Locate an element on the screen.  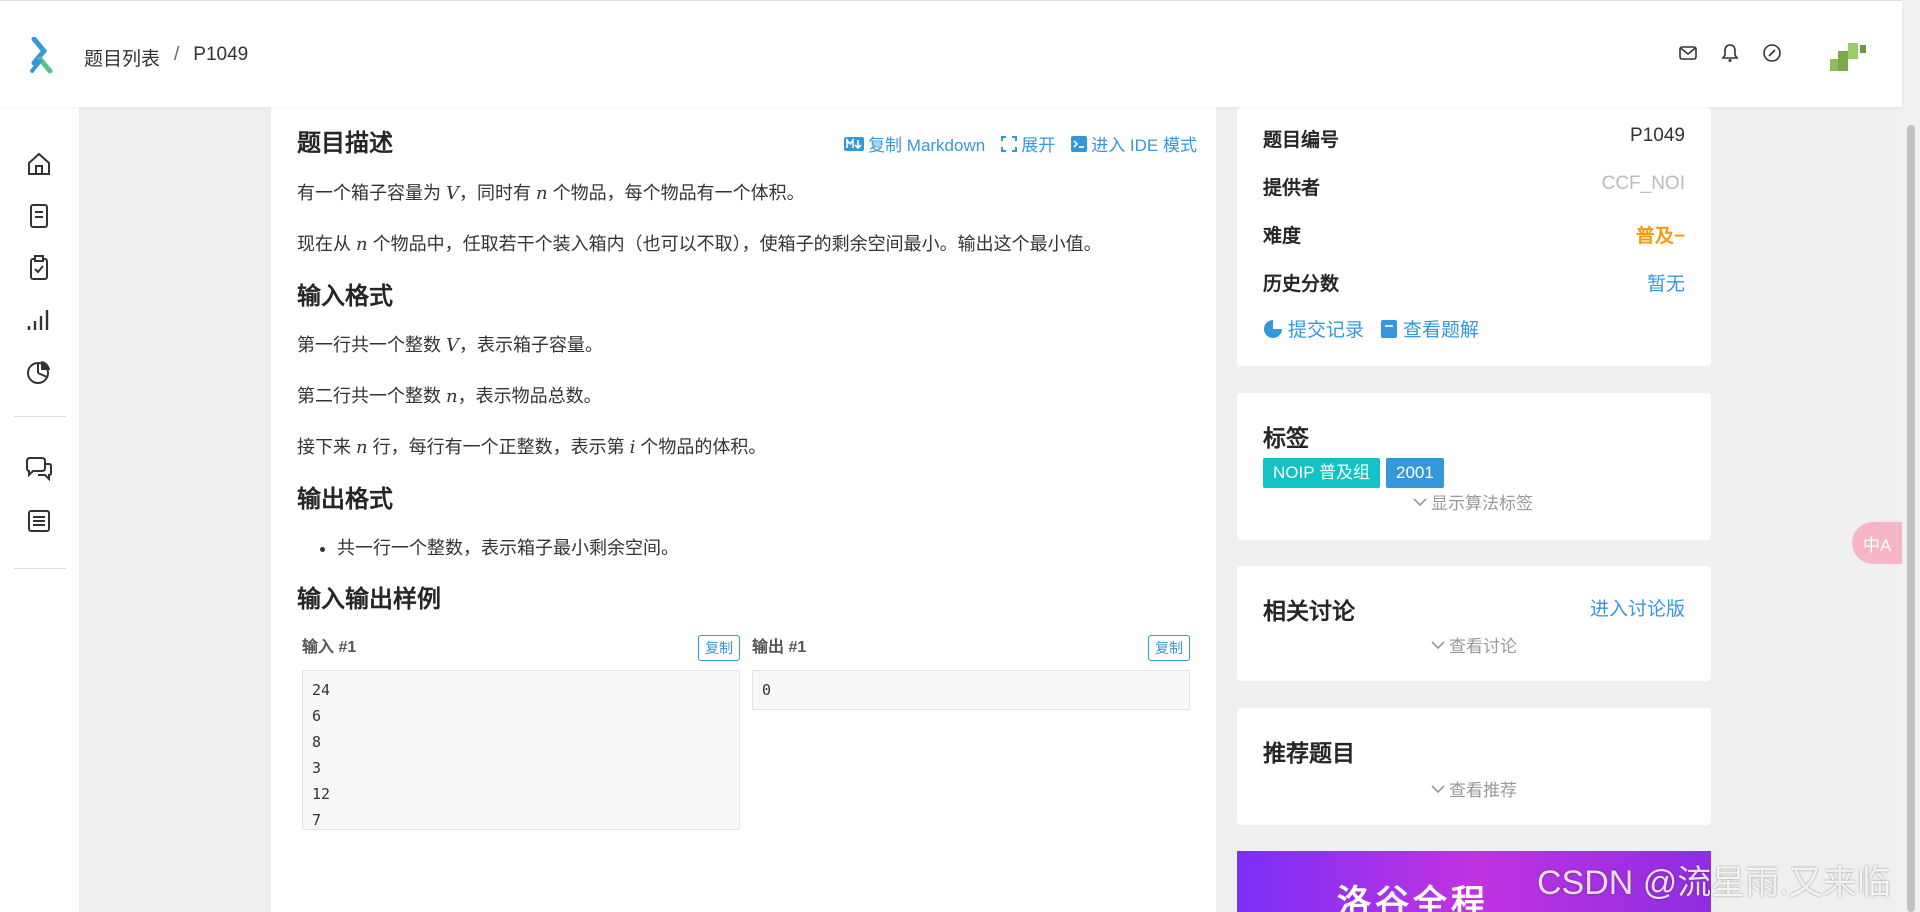
info-row-id: 题目编号 P1049 is located at coordinates (1474, 138).